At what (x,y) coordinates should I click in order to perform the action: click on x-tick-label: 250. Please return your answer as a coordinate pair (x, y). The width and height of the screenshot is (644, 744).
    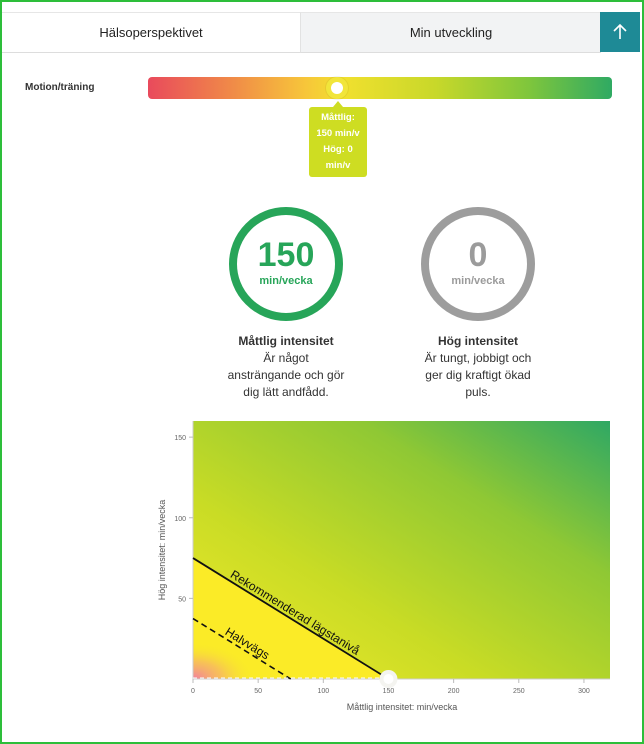
    Looking at the image, I should click on (519, 691).